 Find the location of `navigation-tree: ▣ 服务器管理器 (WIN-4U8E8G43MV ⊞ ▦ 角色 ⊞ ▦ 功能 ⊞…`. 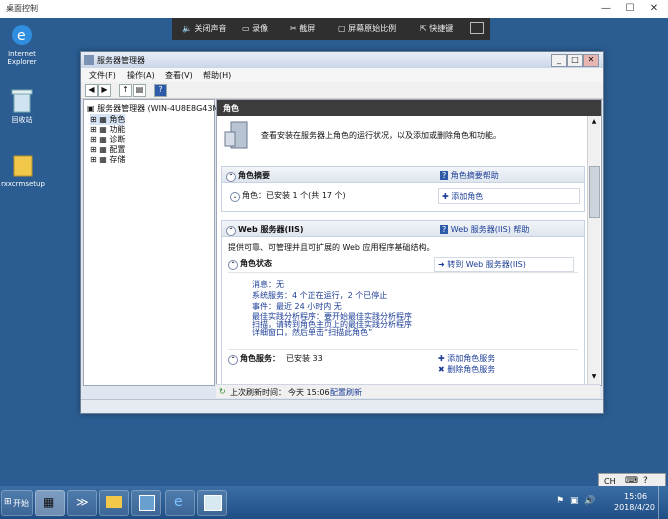

navigation-tree: ▣ 服务器管理器 (WIN-4U8E8G43MV ⊞ ▦ 角色 ⊞ ▦ 功能 ⊞… is located at coordinates (154, 242).